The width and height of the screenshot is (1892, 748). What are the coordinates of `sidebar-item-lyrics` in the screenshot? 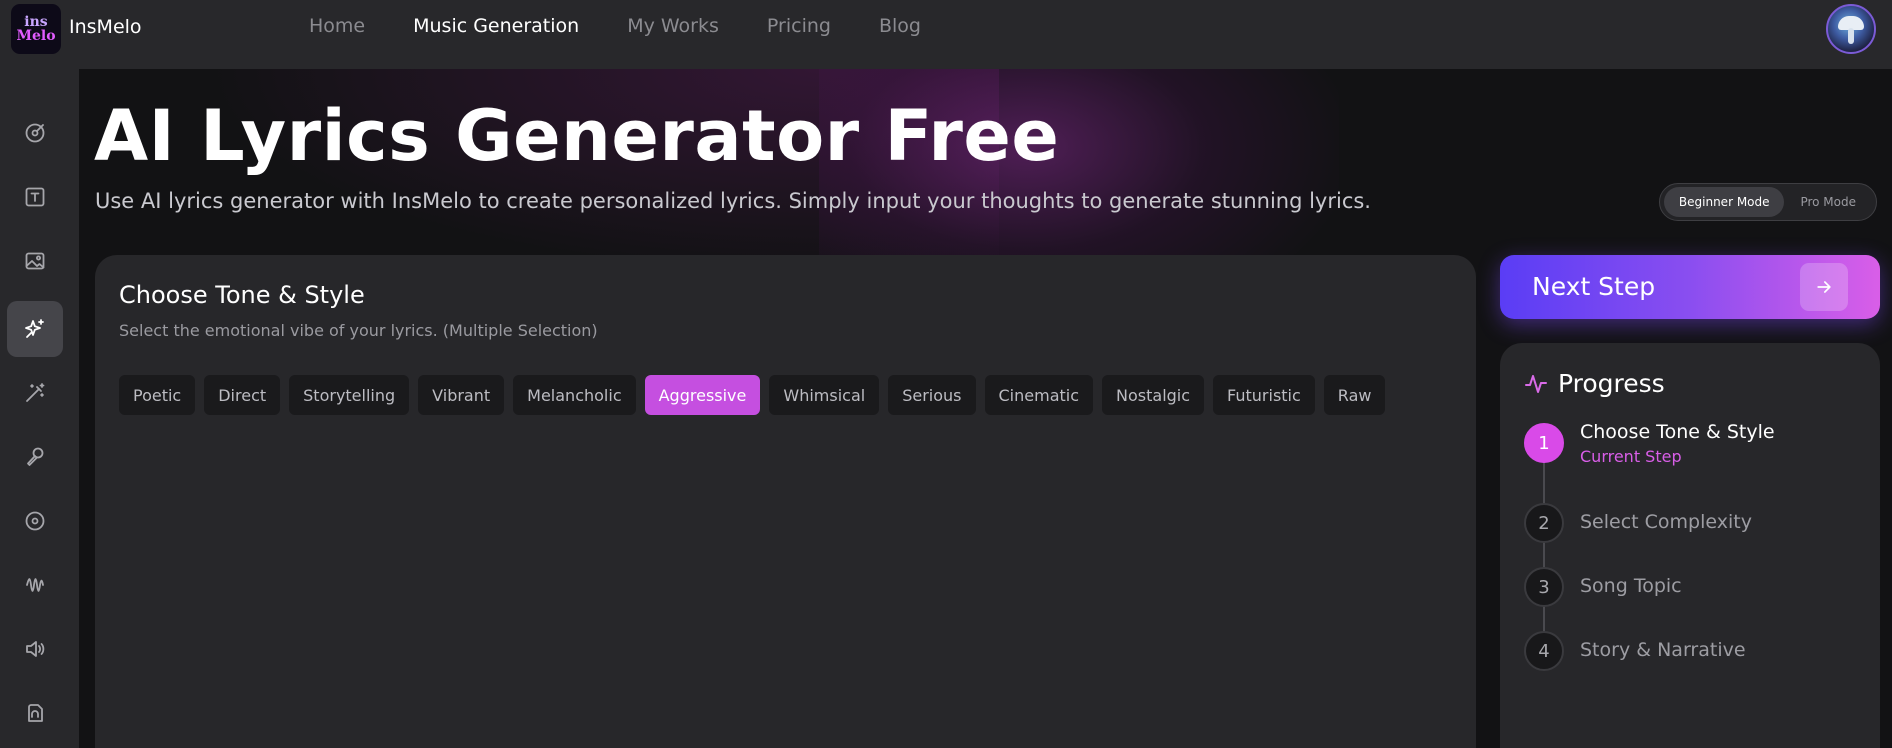 It's located at (35, 329).